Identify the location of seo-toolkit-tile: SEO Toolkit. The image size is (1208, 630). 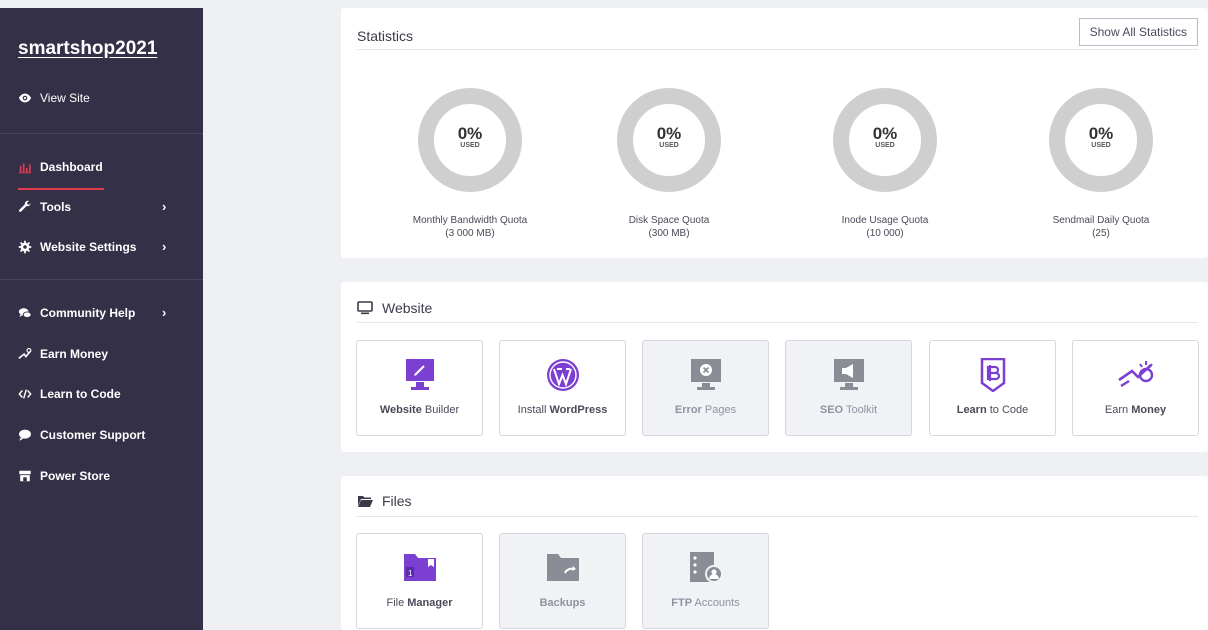
(848, 388).